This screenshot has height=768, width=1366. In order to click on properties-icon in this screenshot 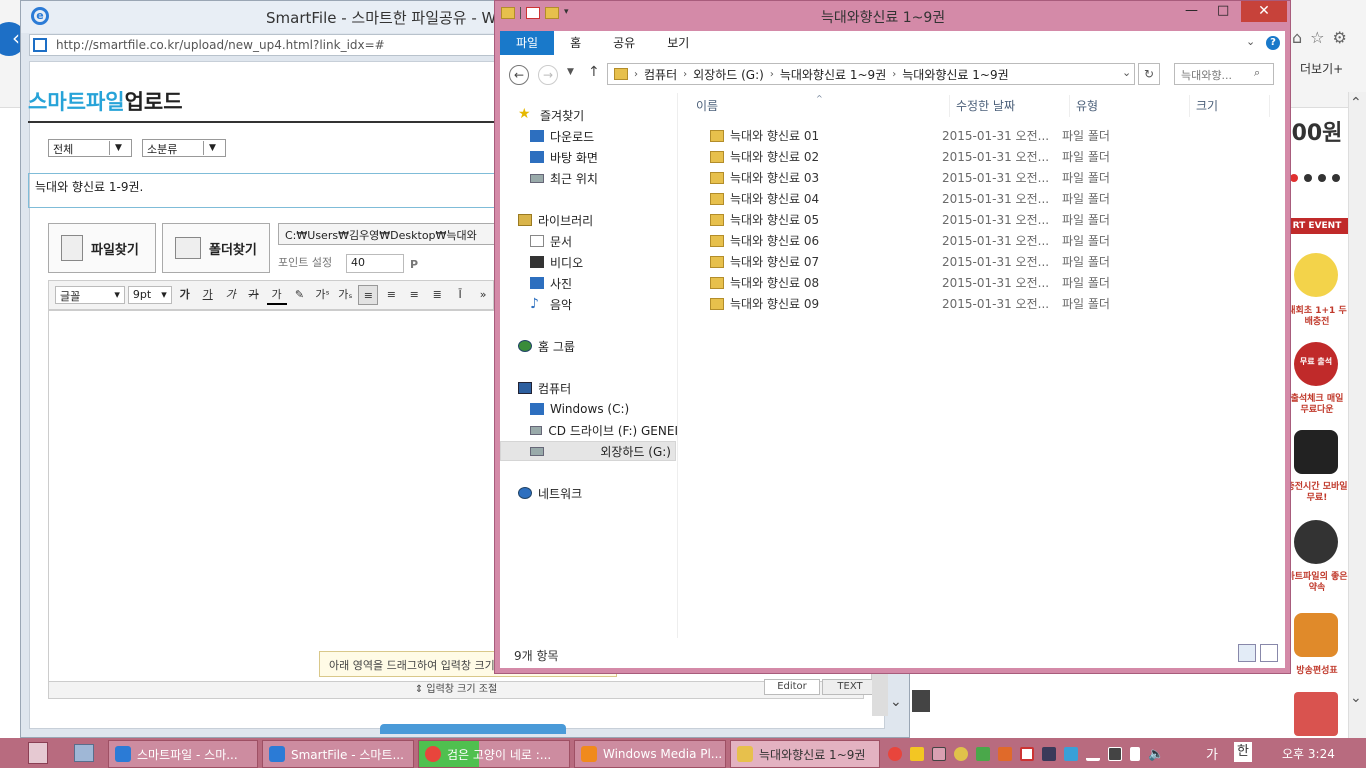, I will do `click(533, 13)`.